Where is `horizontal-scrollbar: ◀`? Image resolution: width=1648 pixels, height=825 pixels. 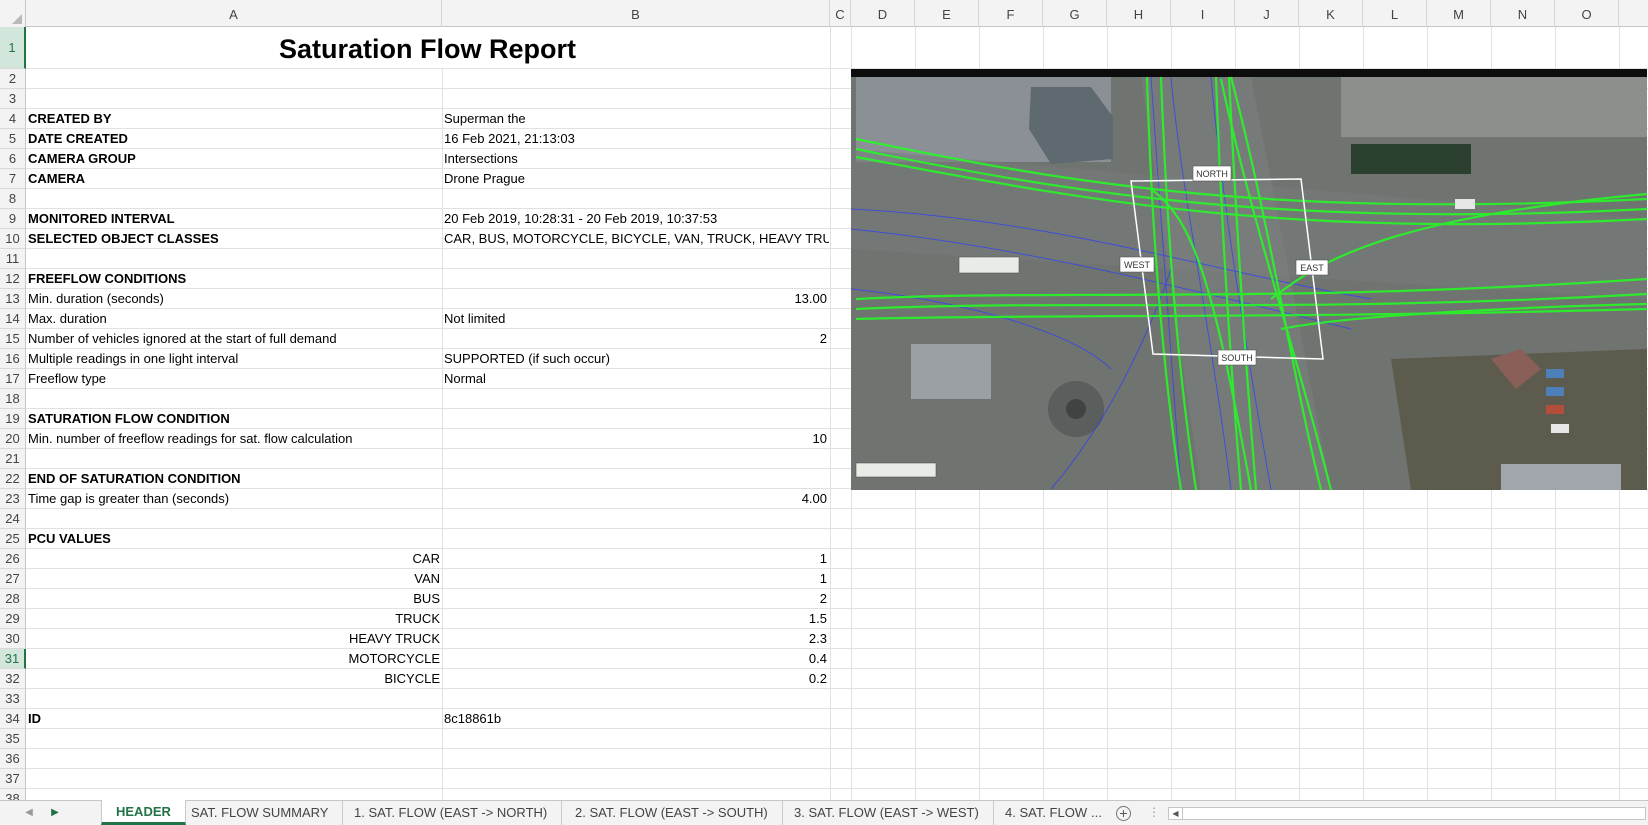
horizontal-scrollbar: ◀ is located at coordinates (1407, 813).